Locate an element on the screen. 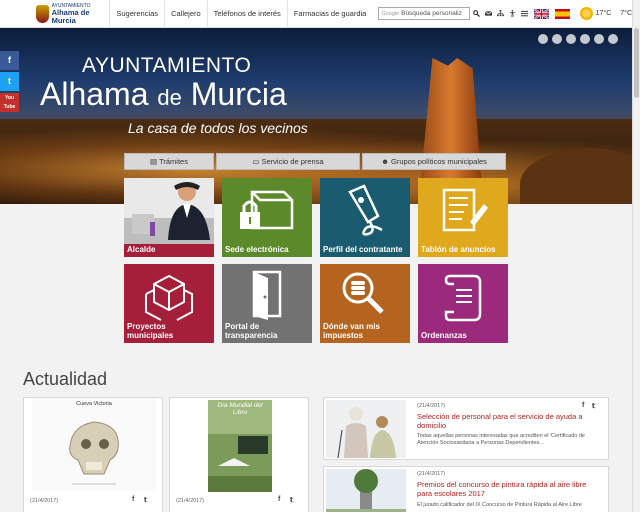 This screenshot has width=640, height=512. section-title: Actualidad is located at coordinates (65, 379).